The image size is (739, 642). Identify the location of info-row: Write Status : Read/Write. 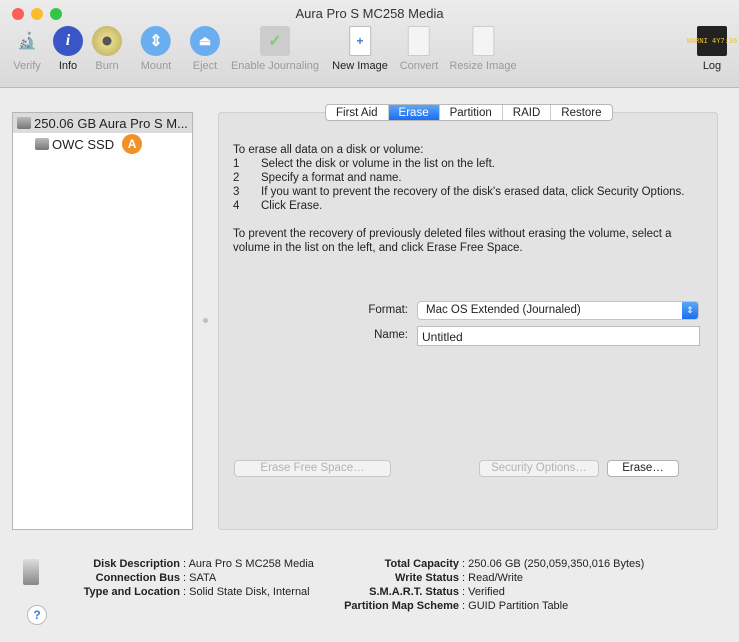
(472, 578).